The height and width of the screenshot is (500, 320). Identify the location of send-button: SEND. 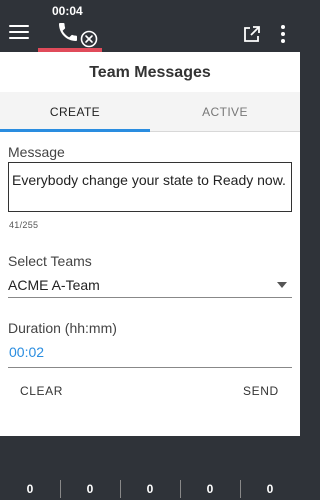
(261, 394).